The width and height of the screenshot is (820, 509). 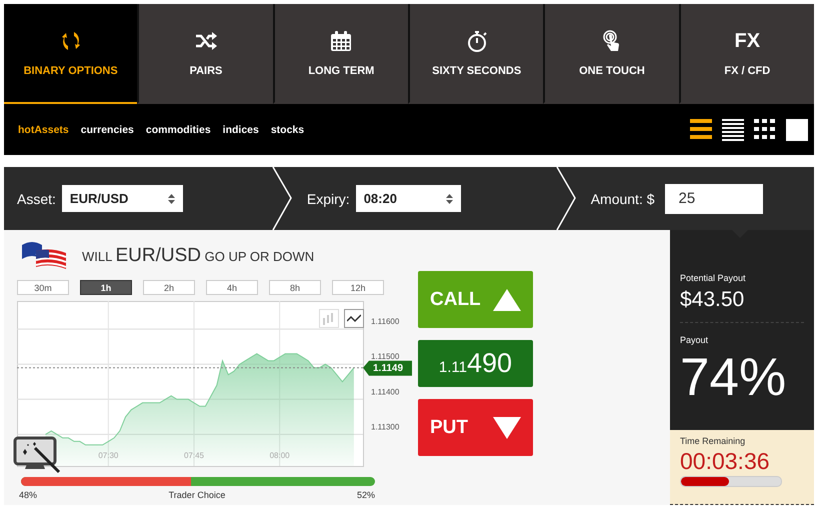 What do you see at coordinates (695, 340) in the screenshot?
I see `payout-label: Payout` at bounding box center [695, 340].